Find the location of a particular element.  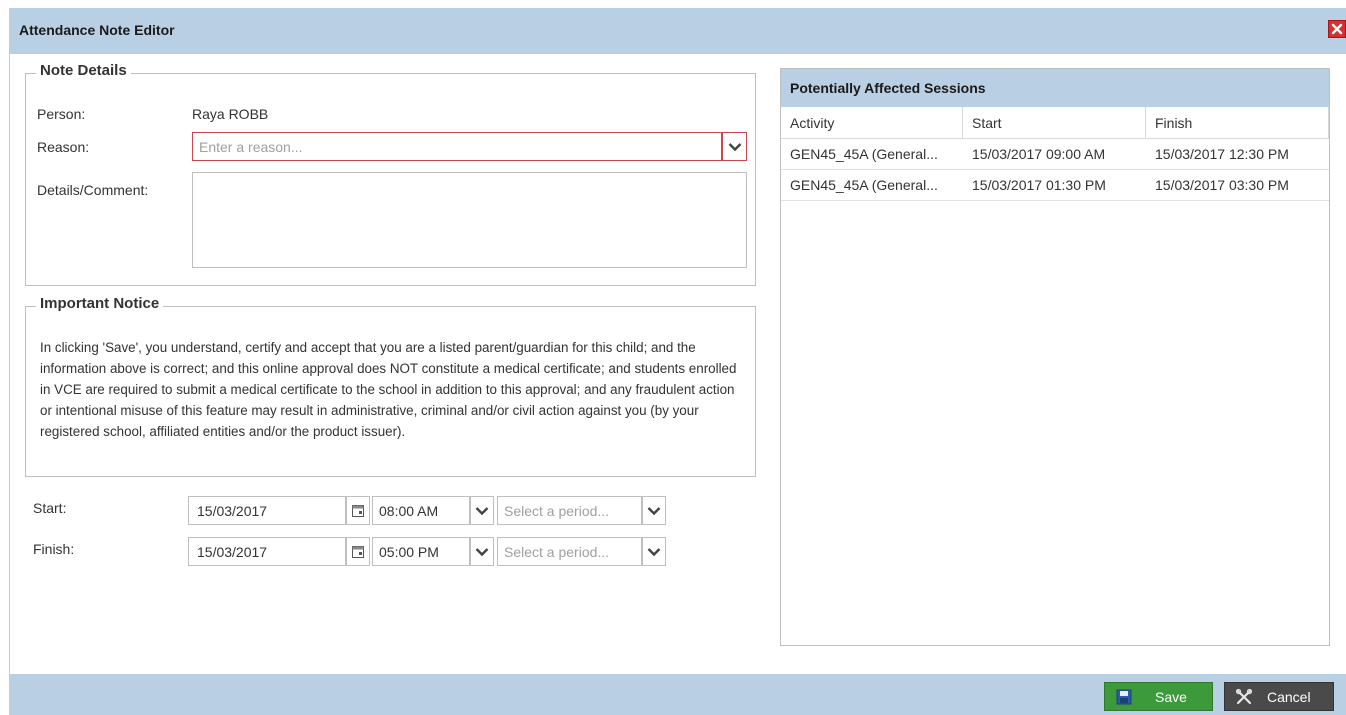

left-border is located at coordinates (9, 364).